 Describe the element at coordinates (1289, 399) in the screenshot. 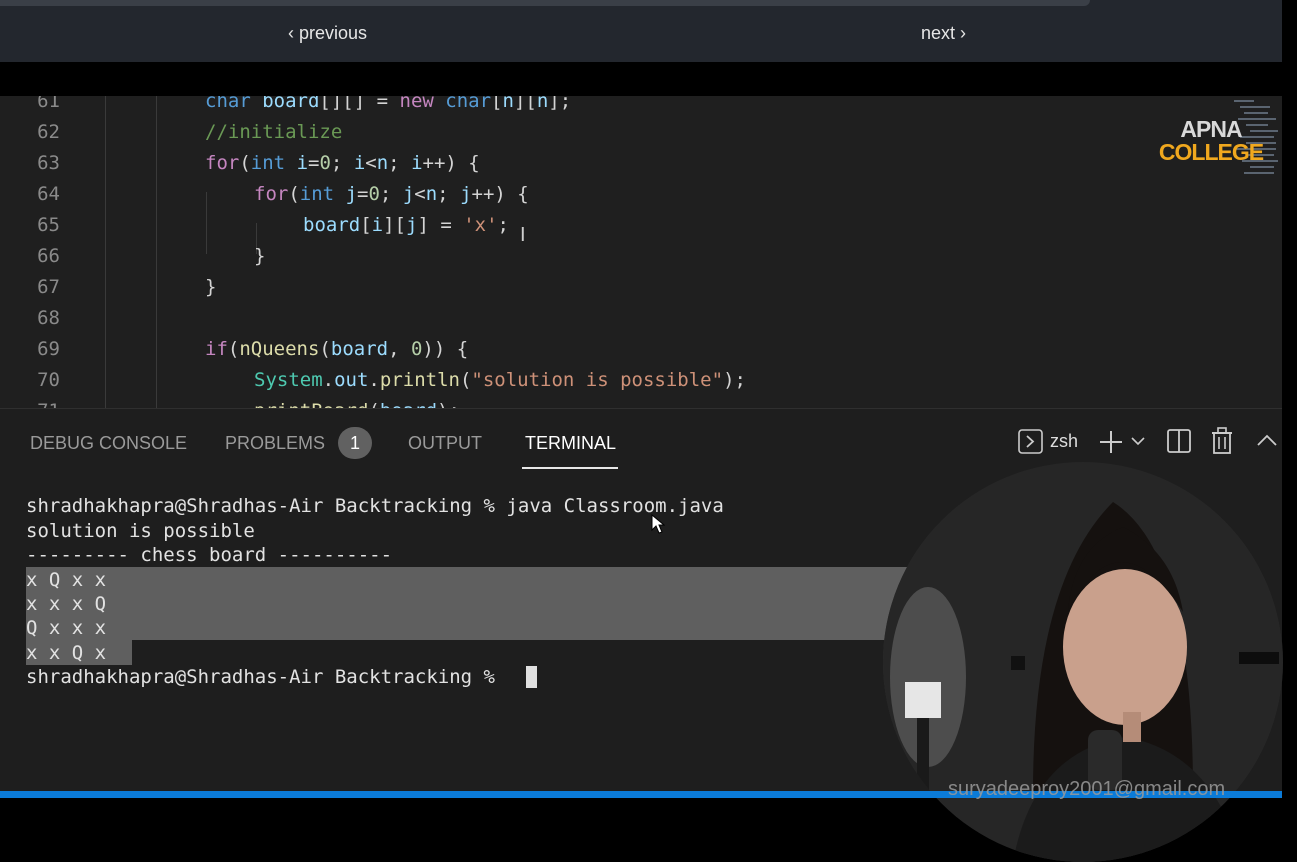

I see `right-letterbox` at that location.